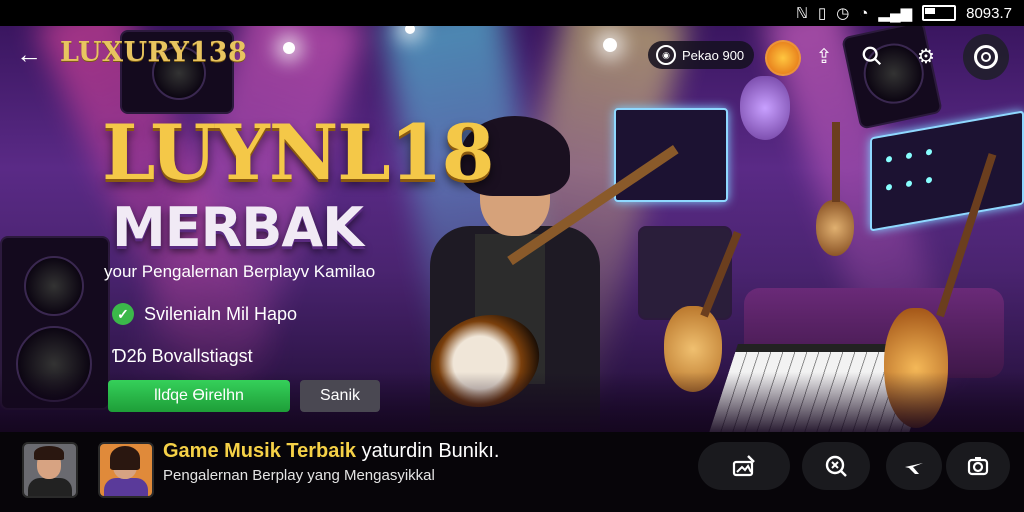 The height and width of the screenshot is (512, 1024). What do you see at coordinates (926, 56) in the screenshot?
I see `gear-icon: ⚙` at bounding box center [926, 56].